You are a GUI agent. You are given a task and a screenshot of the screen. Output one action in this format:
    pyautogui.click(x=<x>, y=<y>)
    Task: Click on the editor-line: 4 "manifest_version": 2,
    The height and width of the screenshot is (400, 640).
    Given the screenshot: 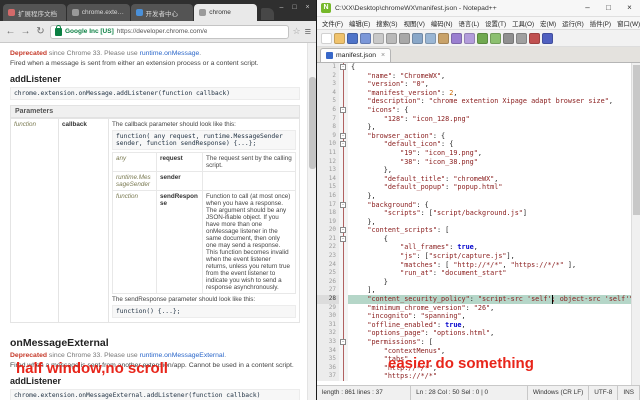 What is the action you would take?
    pyautogui.click(x=474, y=93)
    